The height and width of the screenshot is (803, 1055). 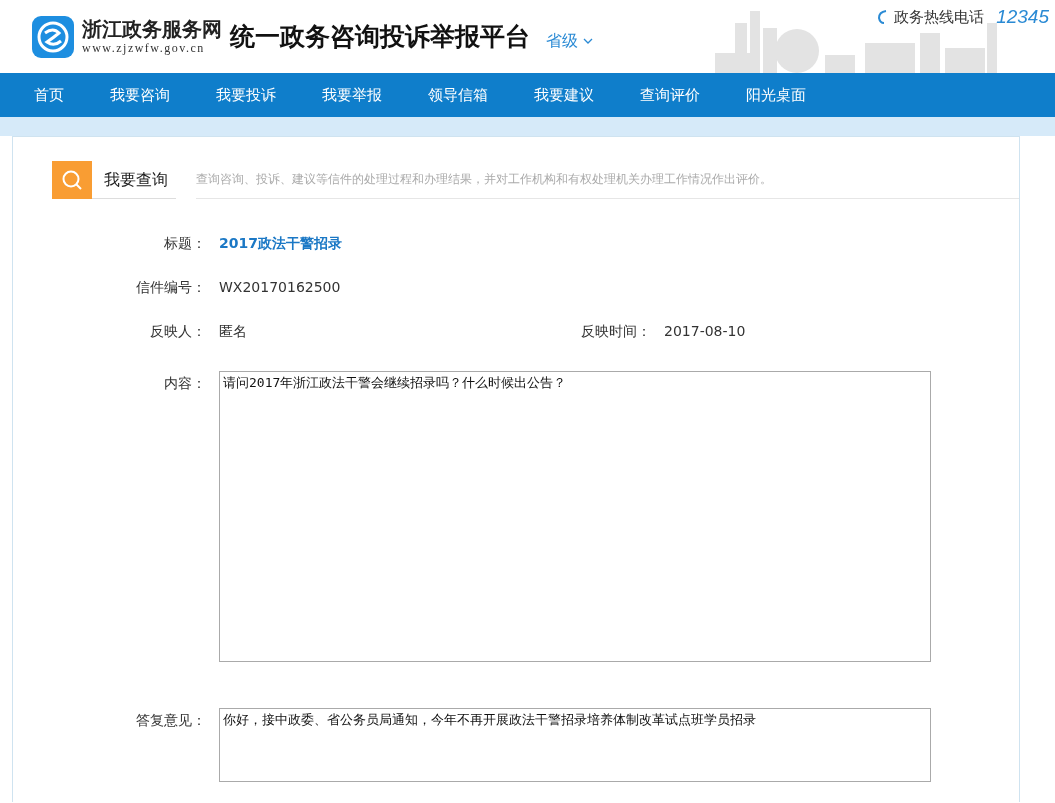 What do you see at coordinates (352, 95) in the screenshot?
I see `nav-item: 我要举报` at bounding box center [352, 95].